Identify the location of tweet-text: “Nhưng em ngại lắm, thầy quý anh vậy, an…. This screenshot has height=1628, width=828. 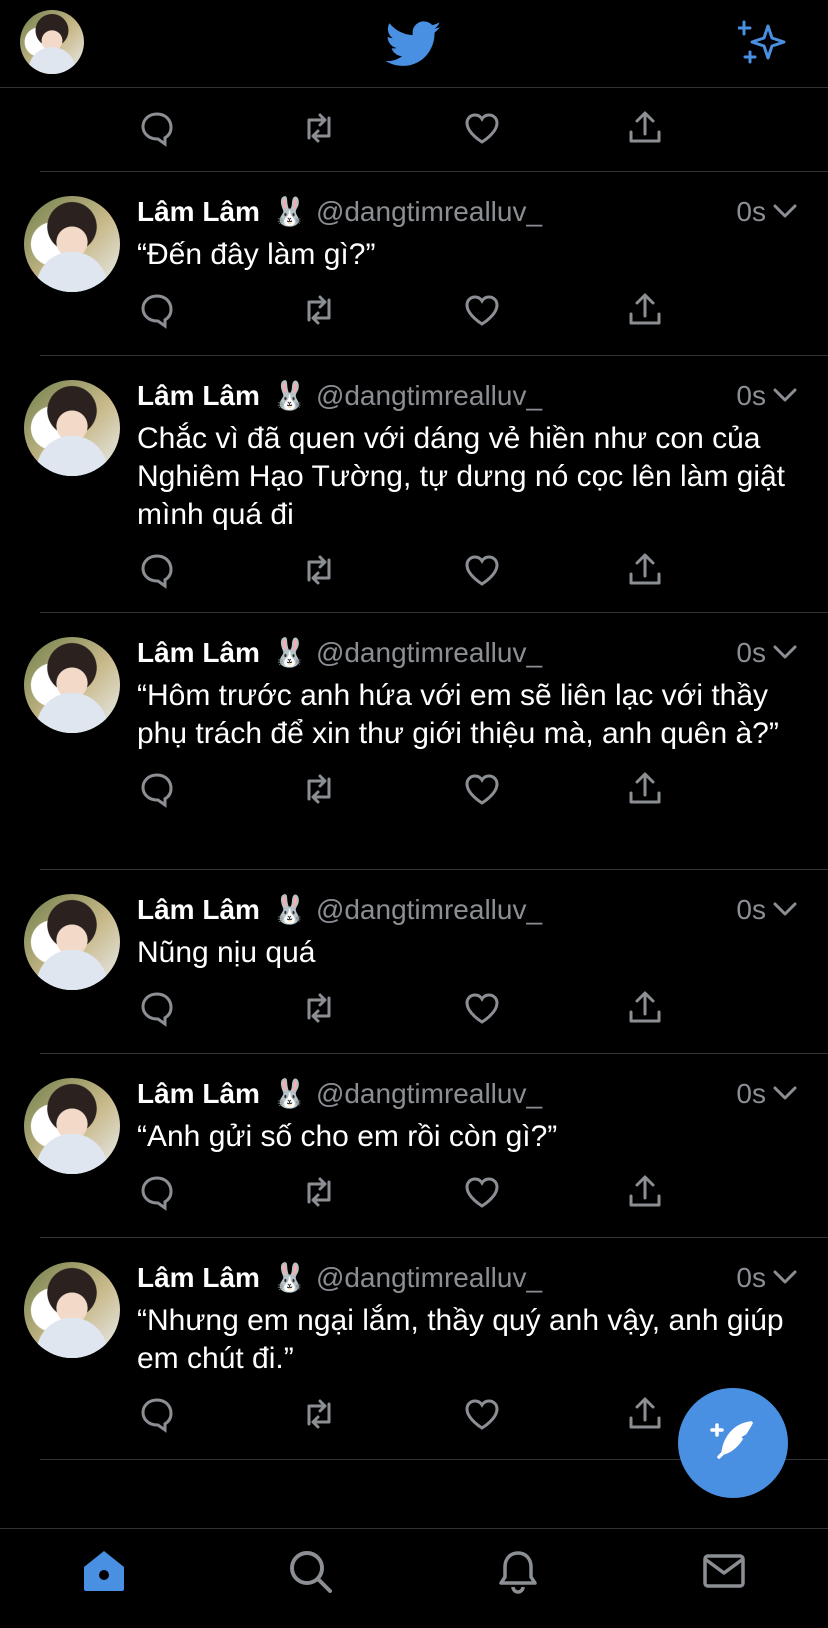
(460, 1339).